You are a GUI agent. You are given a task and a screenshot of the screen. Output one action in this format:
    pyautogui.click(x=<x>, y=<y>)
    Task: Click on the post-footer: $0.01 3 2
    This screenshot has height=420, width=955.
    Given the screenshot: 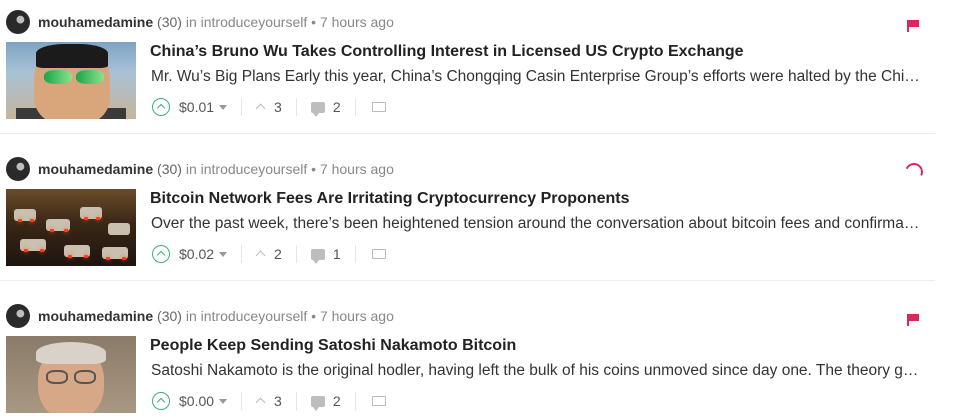 What is the action you would take?
    pyautogui.click(x=269, y=107)
    